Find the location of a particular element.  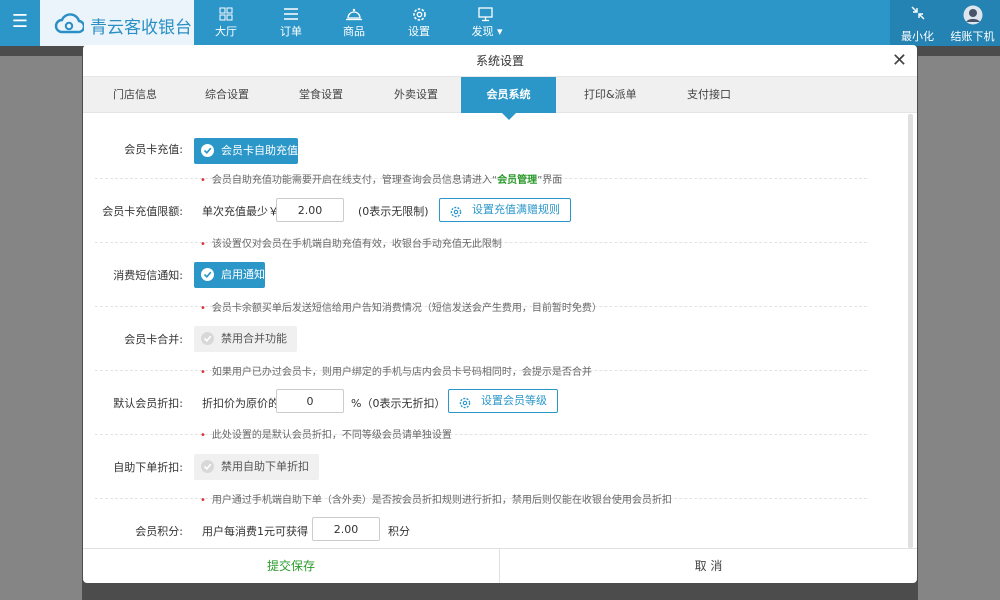

shrink-icon is located at coordinates (917, 14).